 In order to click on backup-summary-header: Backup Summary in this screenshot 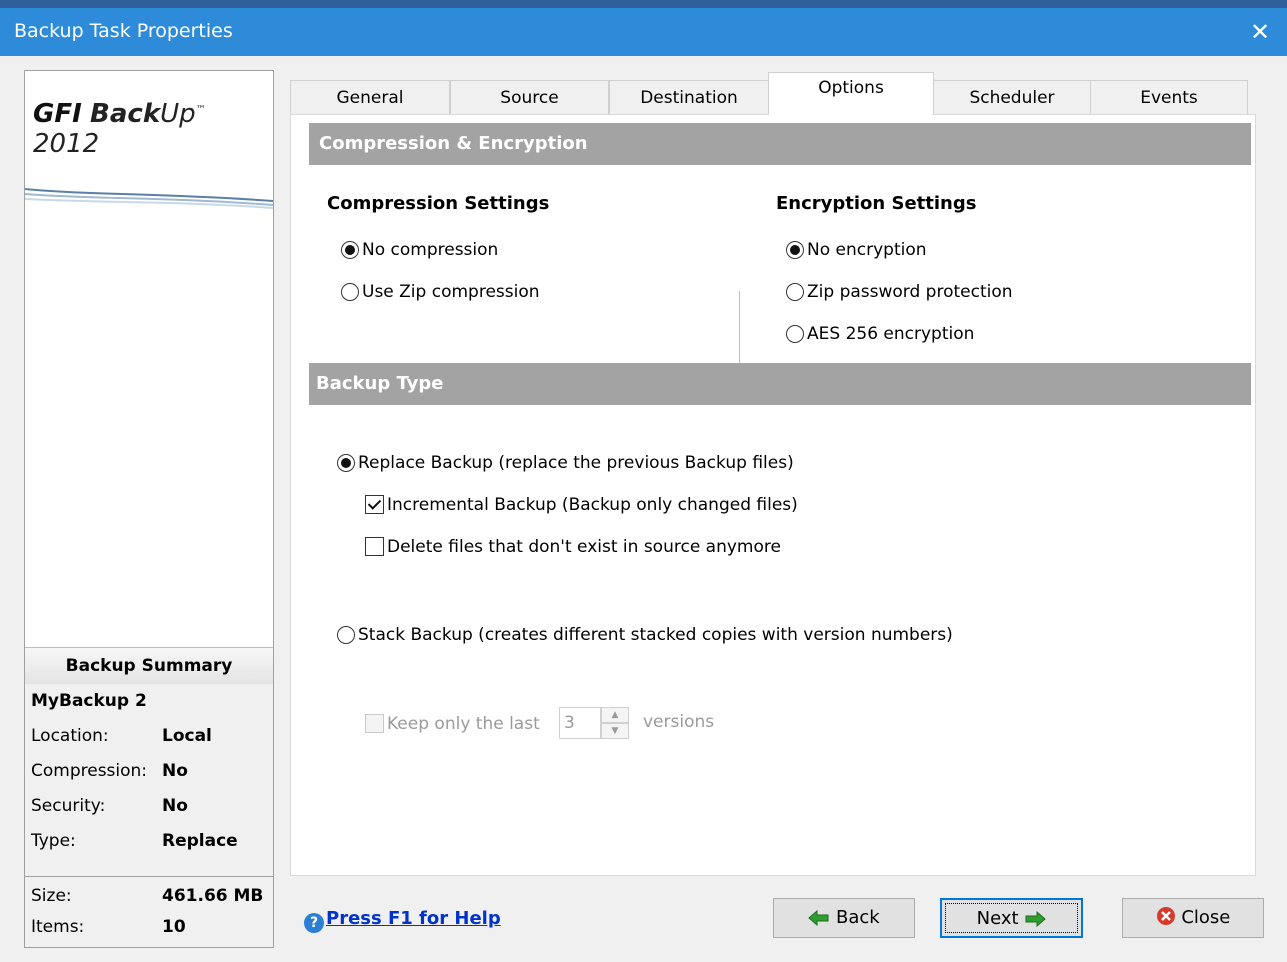, I will do `click(149, 666)`.